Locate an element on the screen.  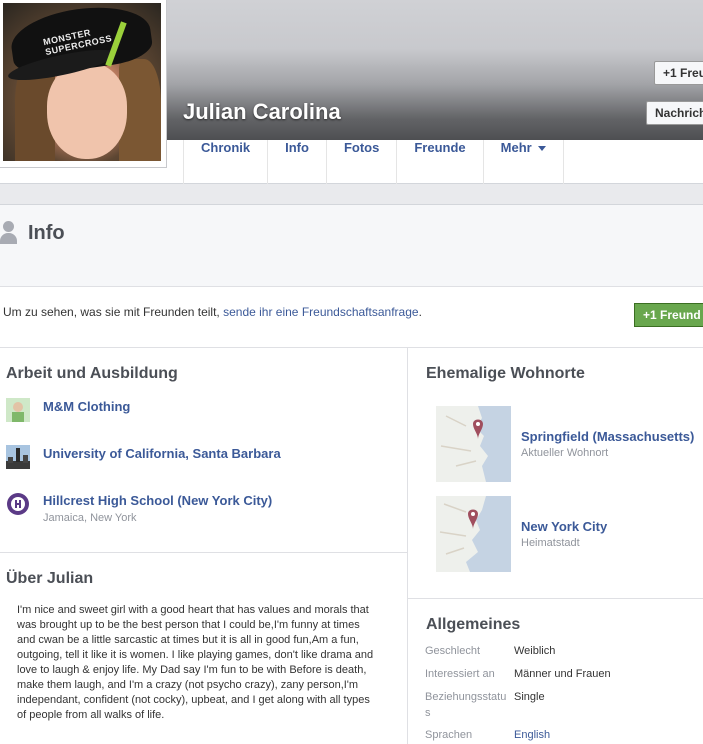
tab-fotos: Fotos is located at coordinates (360, 162).